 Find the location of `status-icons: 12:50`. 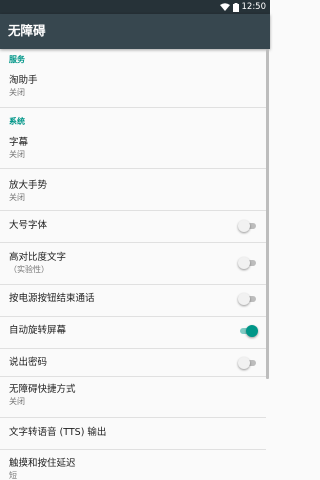

status-icons: 12:50 is located at coordinates (243, 7).